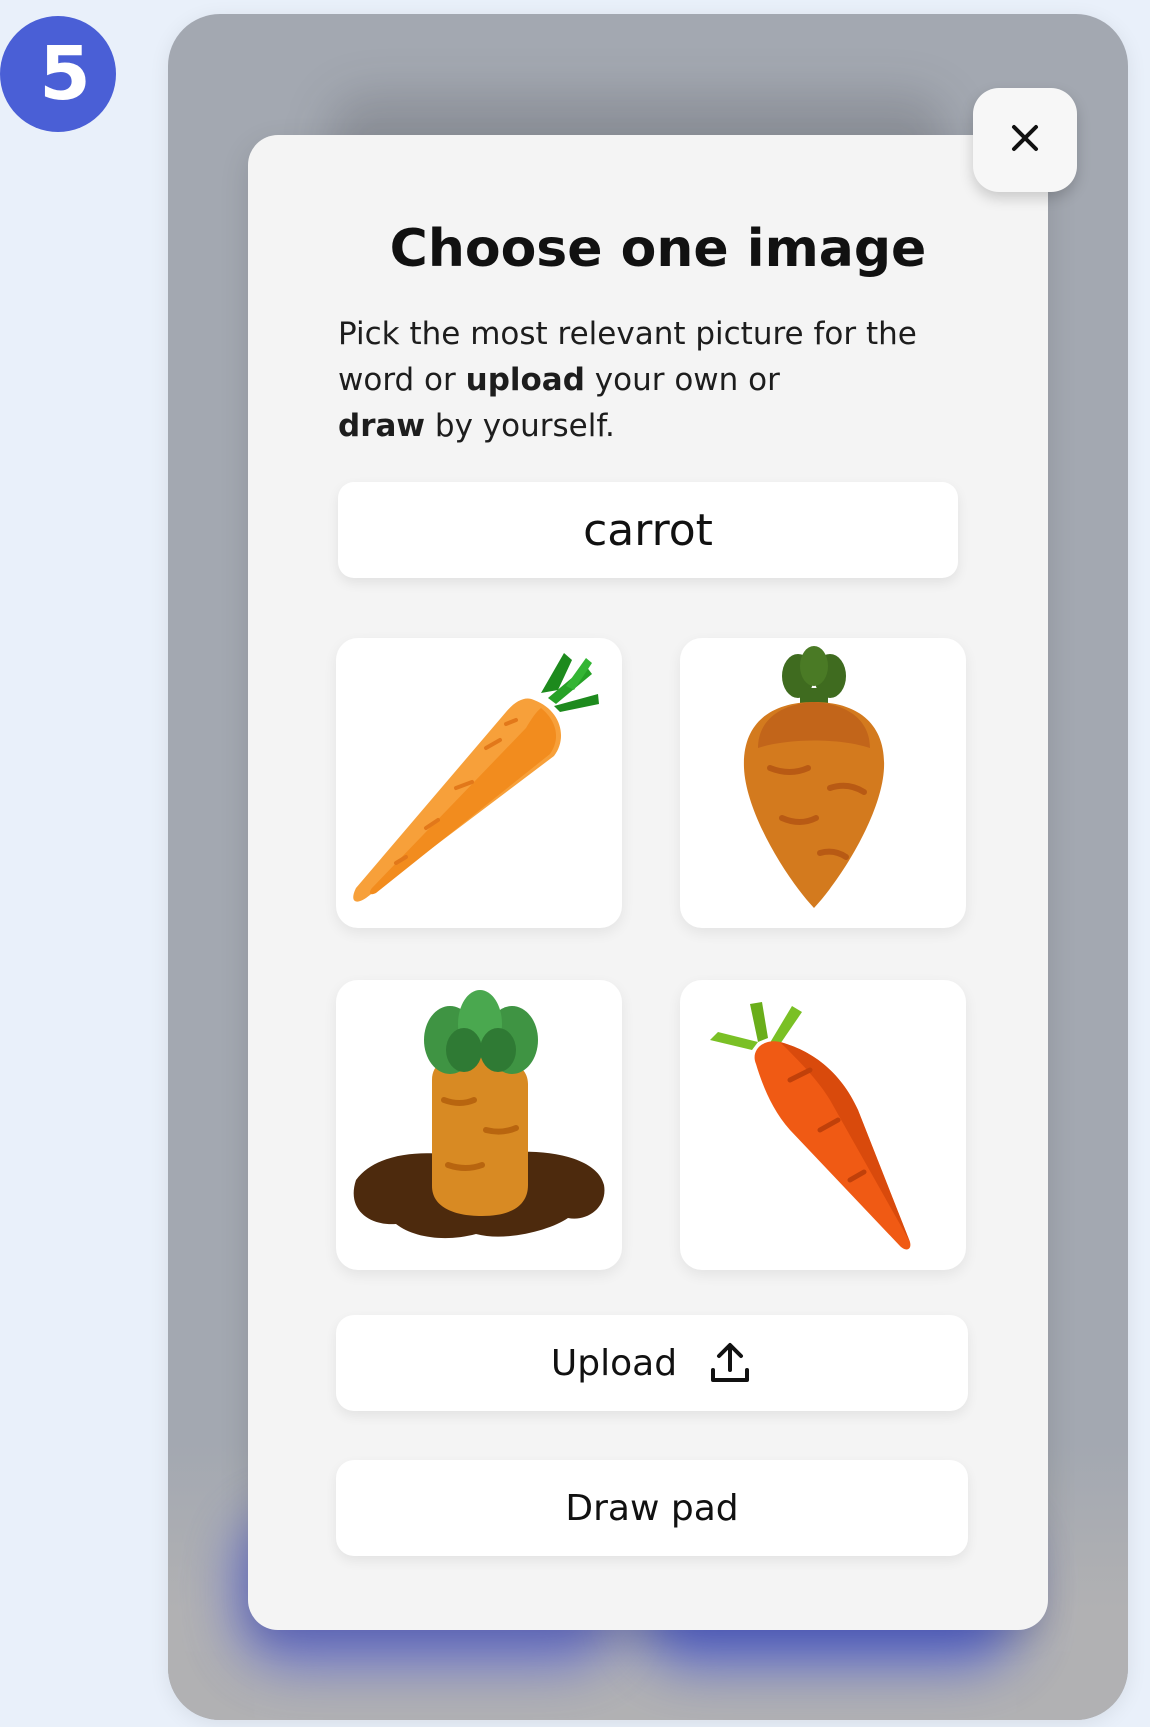 The height and width of the screenshot is (1727, 1150). I want to click on close-button, so click(1025, 140).